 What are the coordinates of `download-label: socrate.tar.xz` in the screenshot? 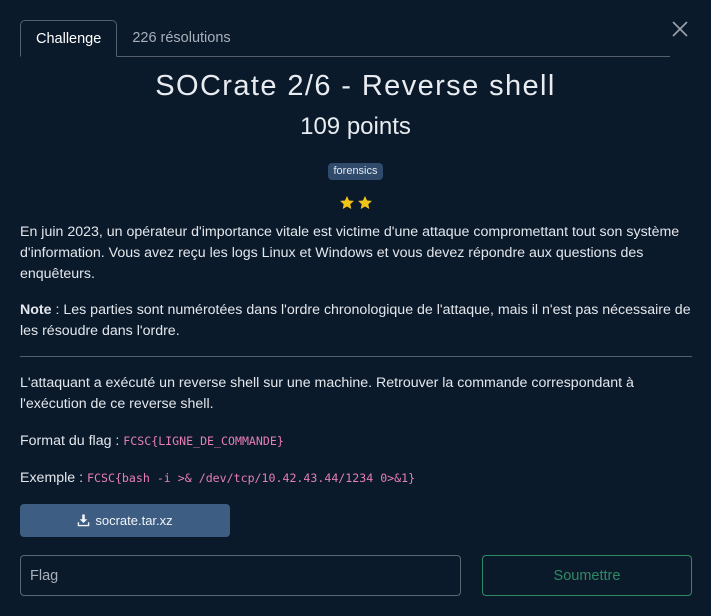 It's located at (134, 520).